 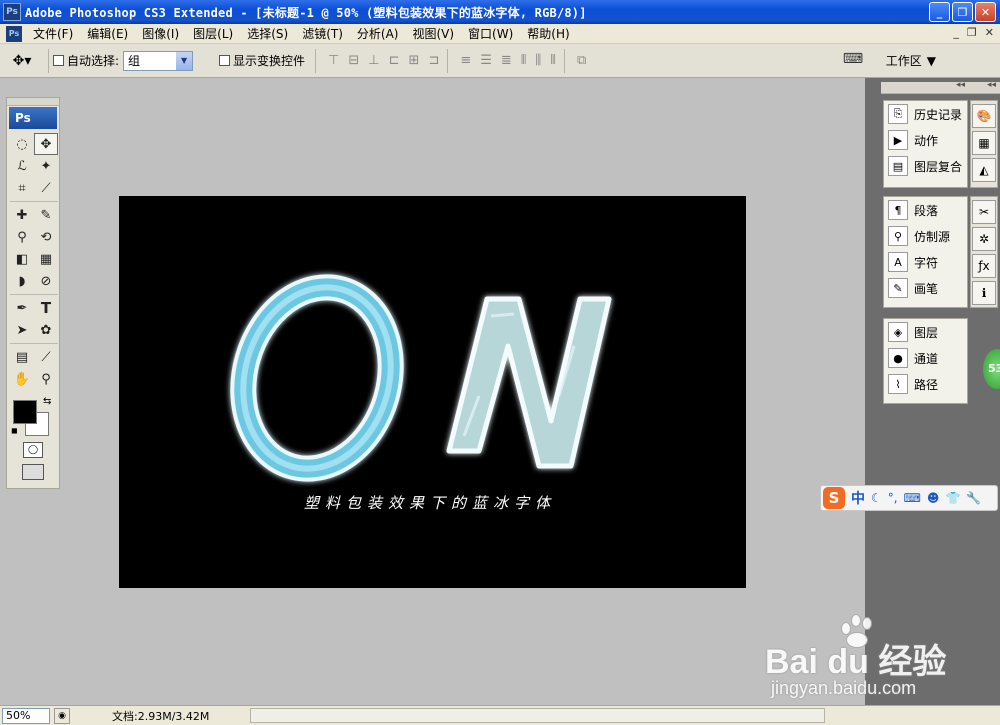 What do you see at coordinates (956, 32) in the screenshot?
I see `doc-minimize-icon: _` at bounding box center [956, 32].